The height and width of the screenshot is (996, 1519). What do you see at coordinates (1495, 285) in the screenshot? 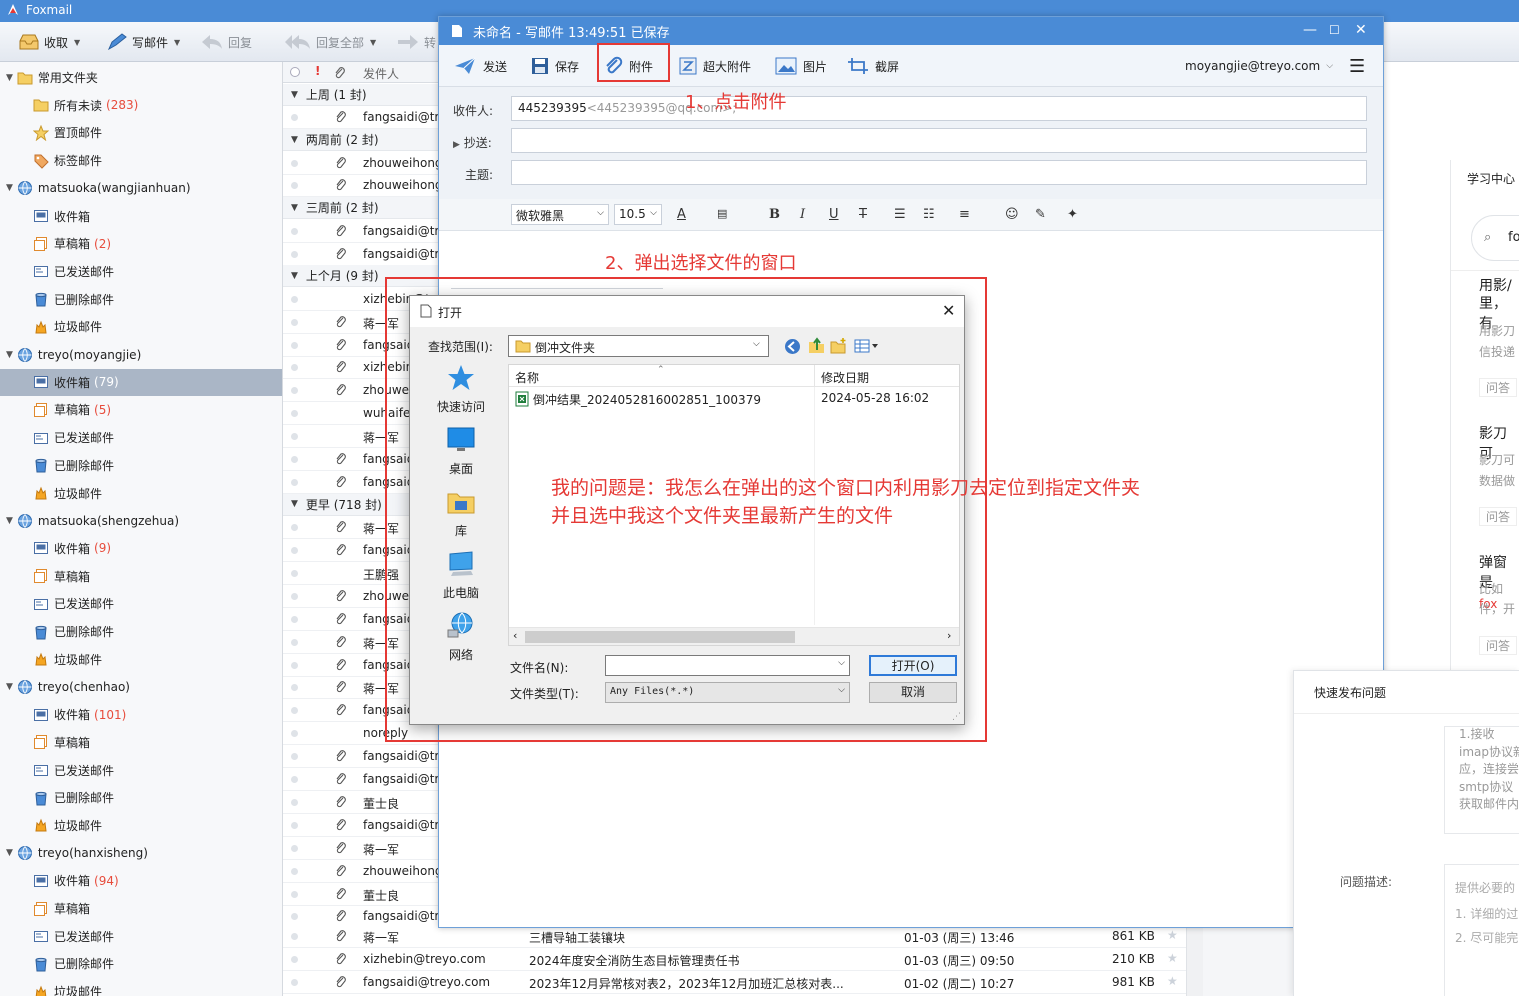
I see `help-article-title: 用影/` at bounding box center [1495, 285].